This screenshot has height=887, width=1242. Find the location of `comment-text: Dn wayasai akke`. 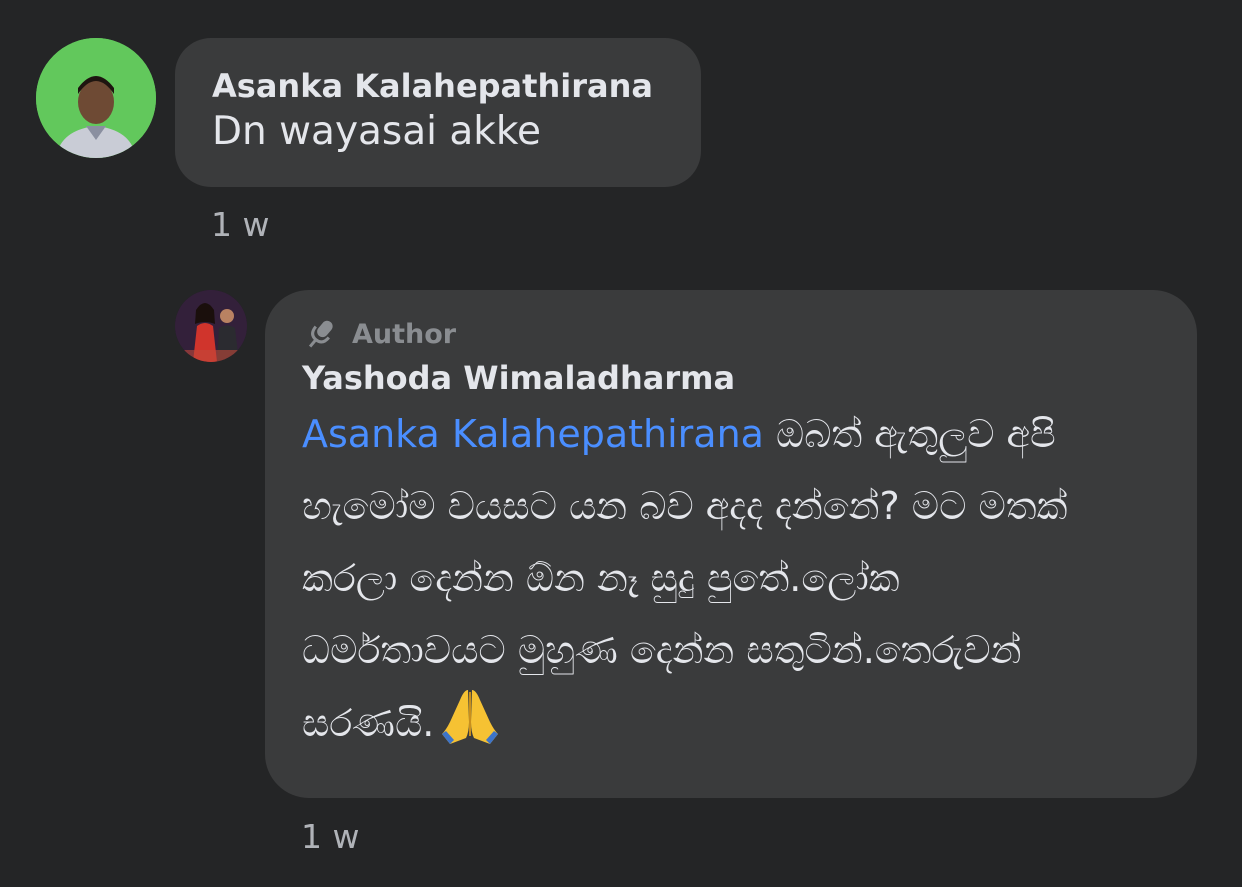

comment-text: Dn wayasai akke is located at coordinates (377, 131).